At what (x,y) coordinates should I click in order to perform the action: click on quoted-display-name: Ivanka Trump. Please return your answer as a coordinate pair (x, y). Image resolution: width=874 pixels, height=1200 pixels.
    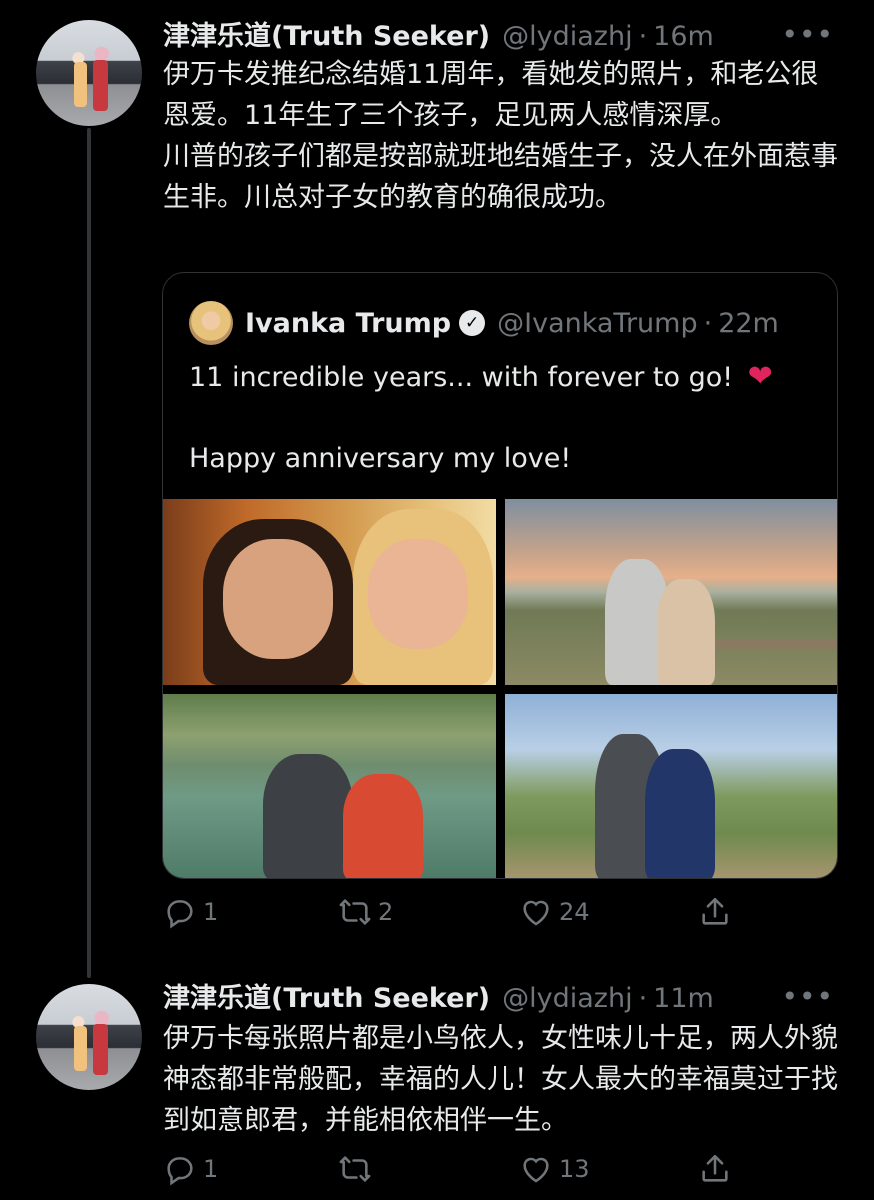
    Looking at the image, I should click on (348, 323).